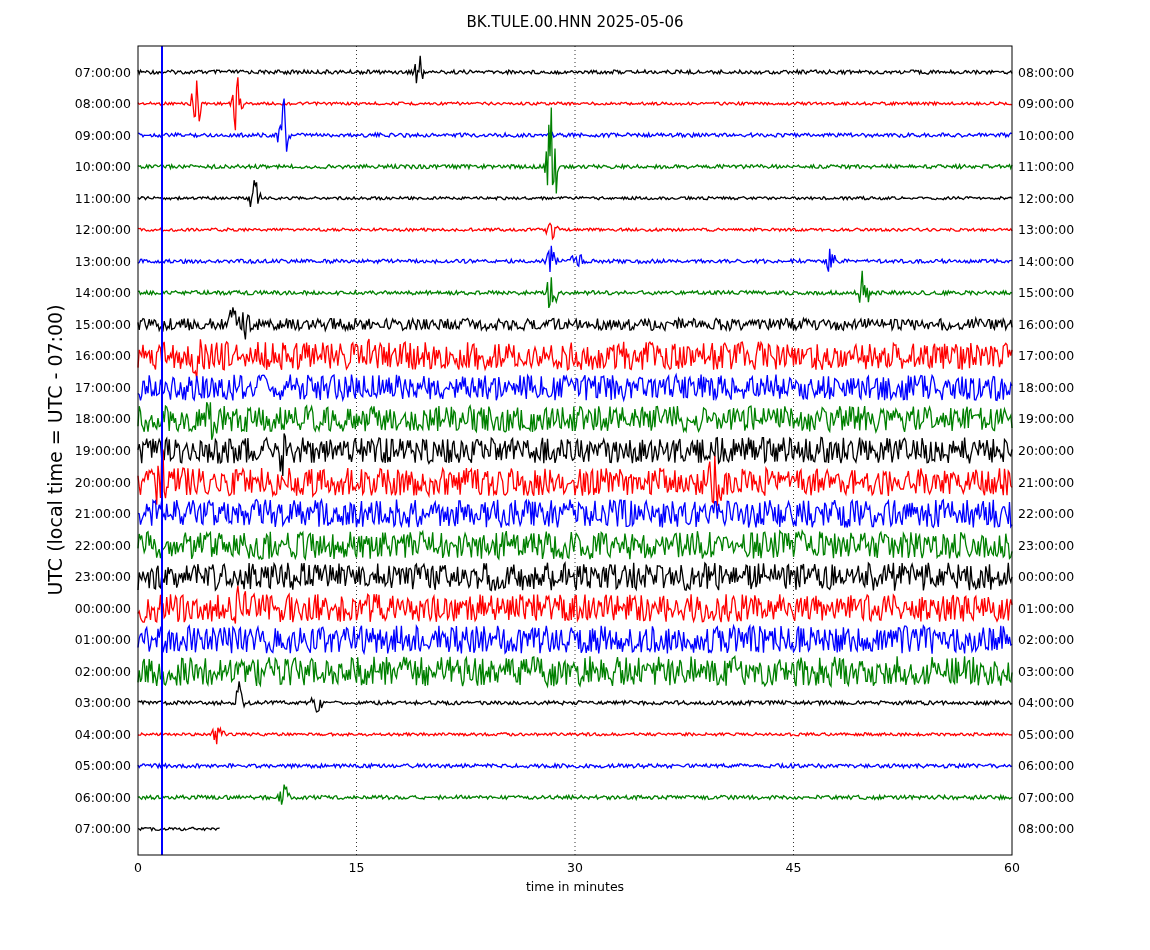  I want to click on x-tick-label: 45, so click(793, 867).